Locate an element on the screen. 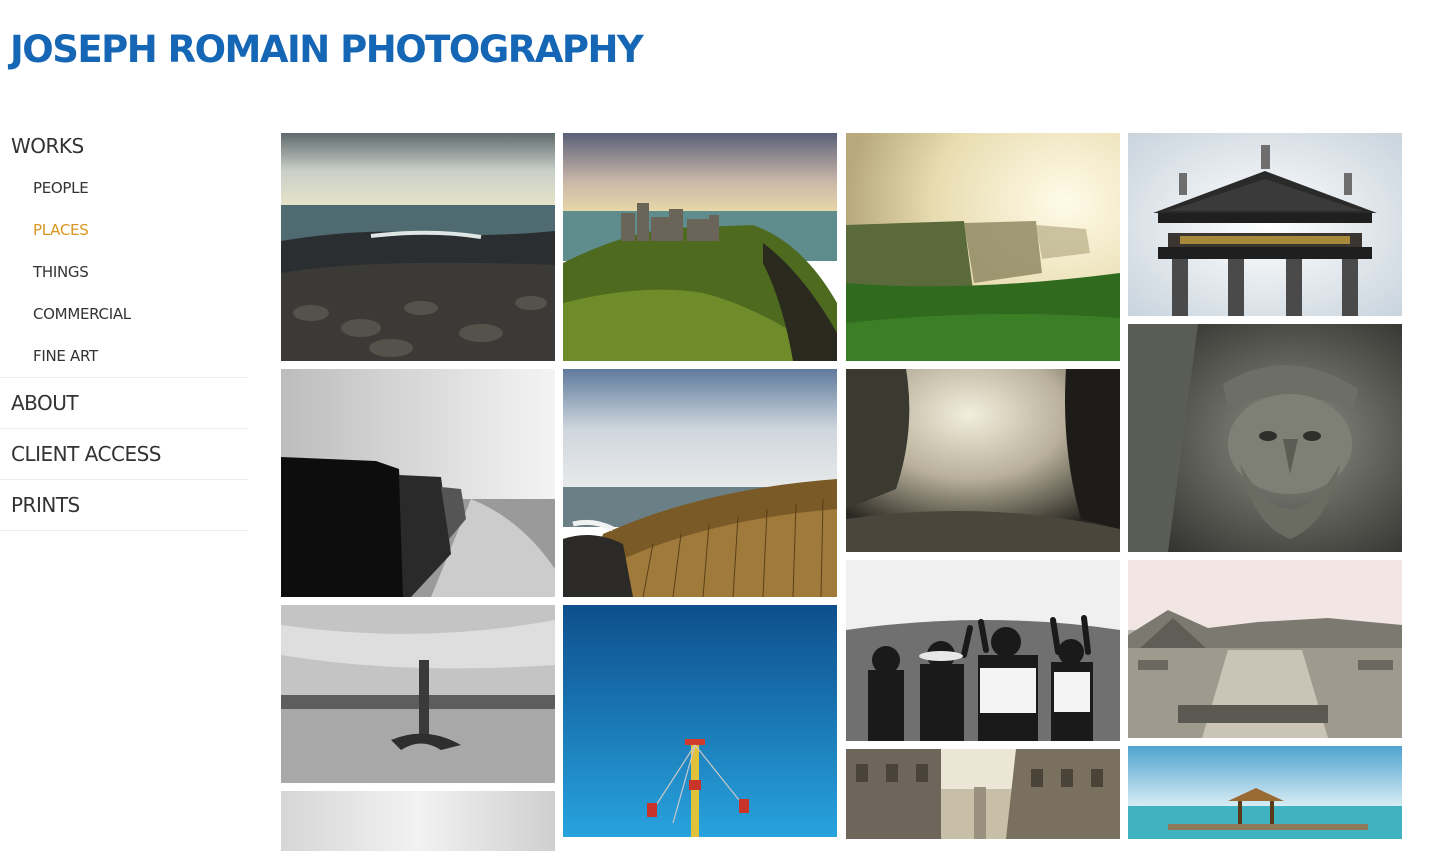 The height and width of the screenshot is (851, 1433). nav-works: WORKS is located at coordinates (124, 146).